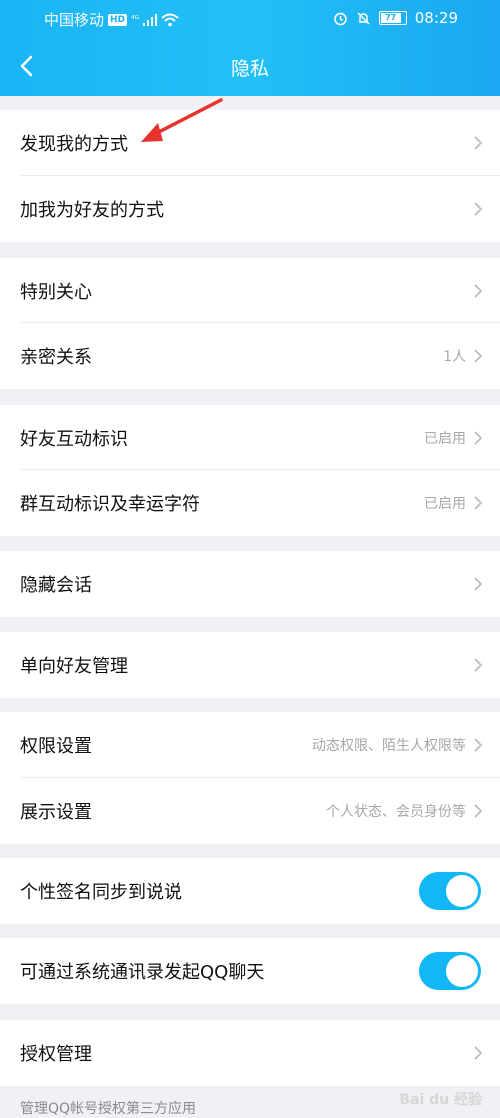  Describe the element at coordinates (135, 19) in the screenshot. I see `network-type-label: ⁴ᴳ` at that location.